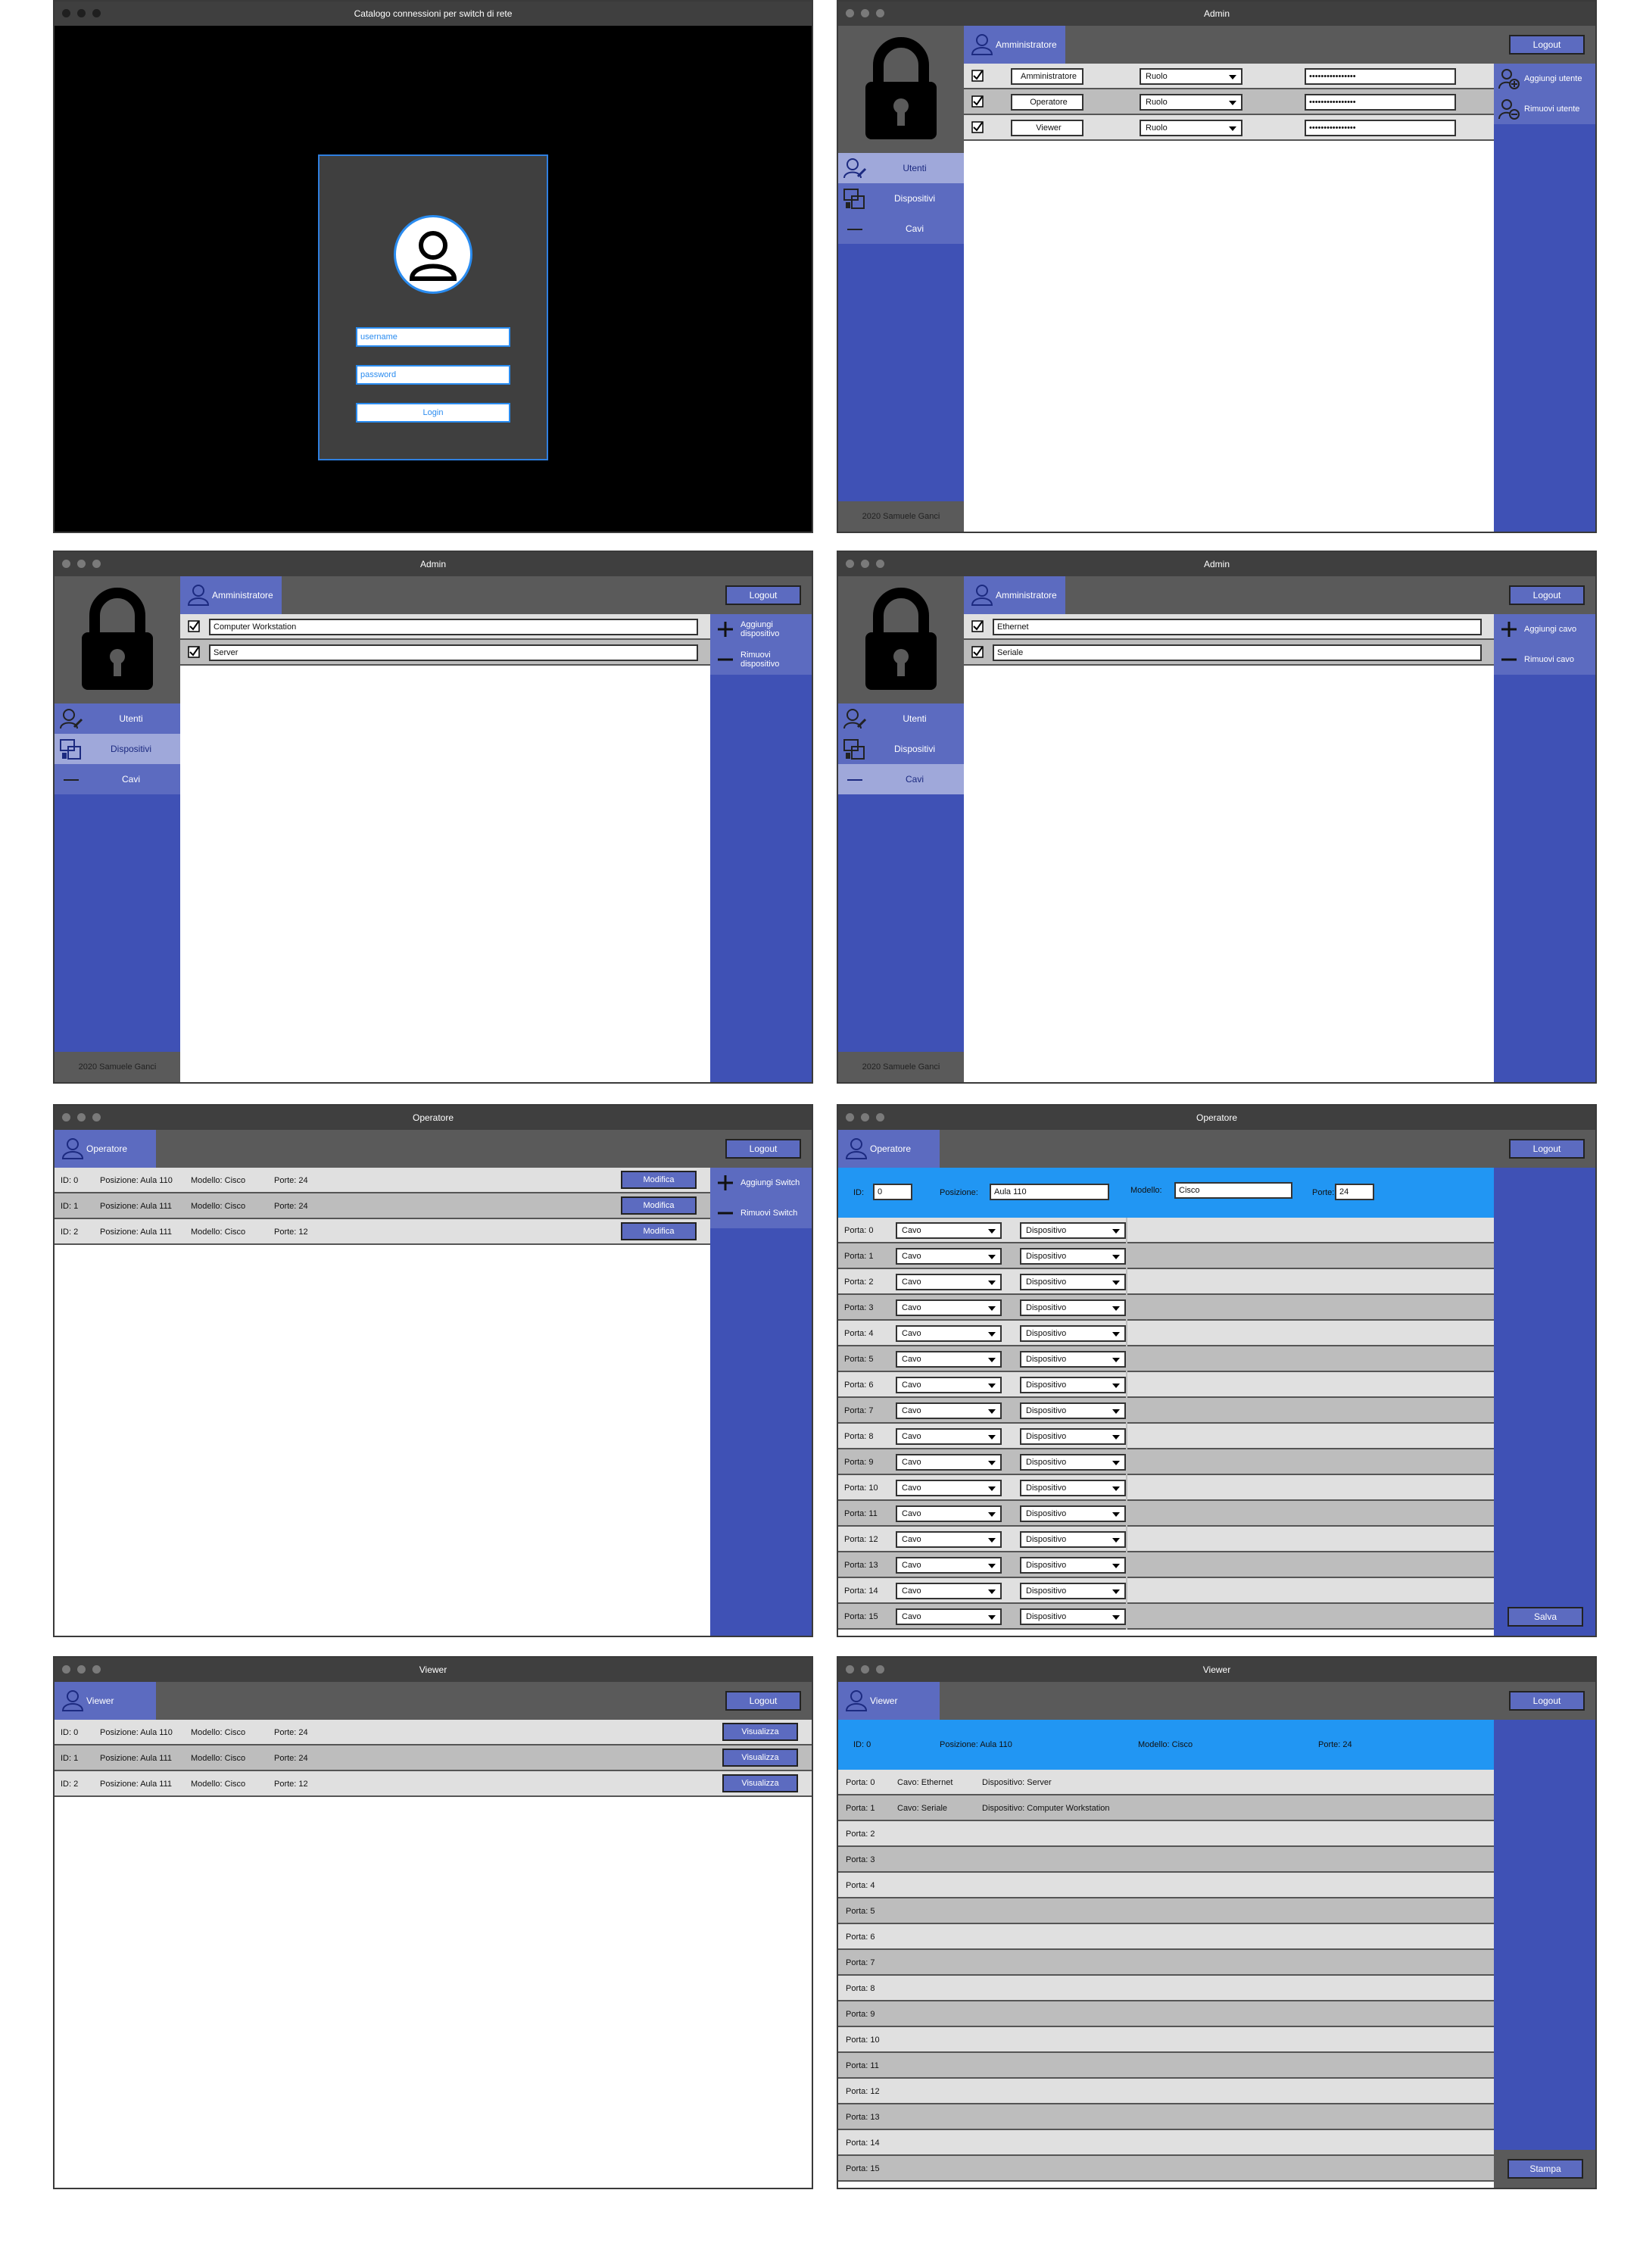  I want to click on remove-user-button: Rimuovi utente, so click(1544, 109).